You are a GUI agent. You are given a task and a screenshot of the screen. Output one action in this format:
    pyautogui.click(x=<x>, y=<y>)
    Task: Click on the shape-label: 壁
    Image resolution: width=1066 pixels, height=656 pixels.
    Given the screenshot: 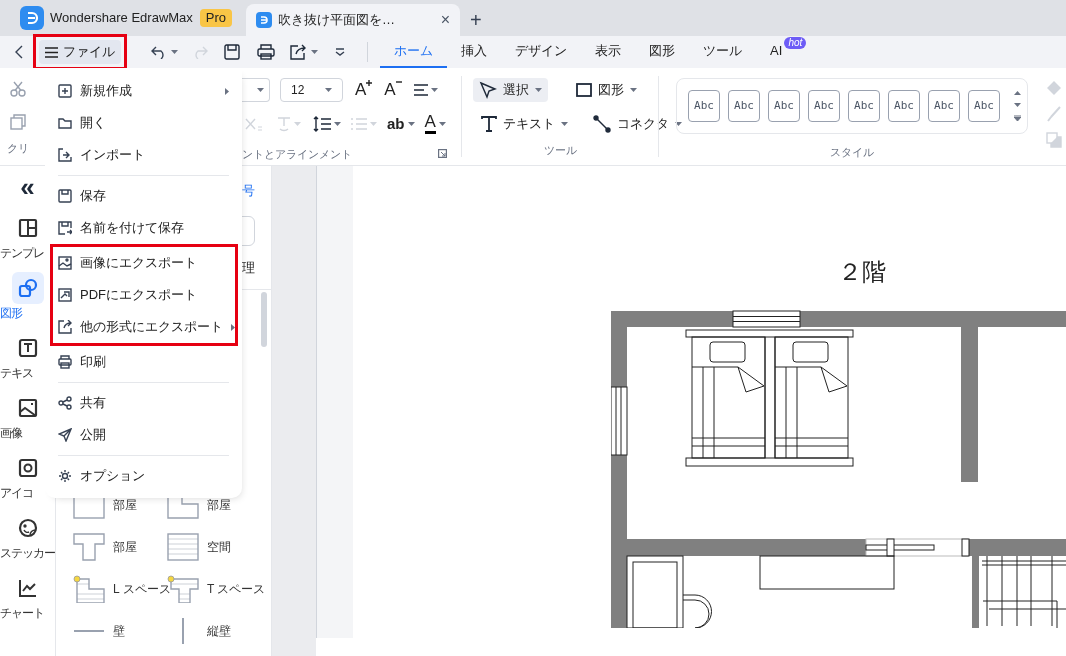 What is the action you would take?
    pyautogui.click(x=119, y=631)
    